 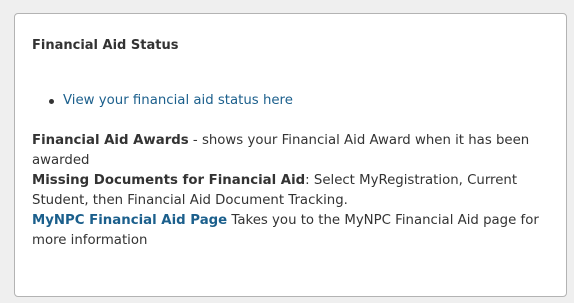 I want to click on mynpc-link-label: MyNPC Financial Aid Page, so click(x=130, y=220).